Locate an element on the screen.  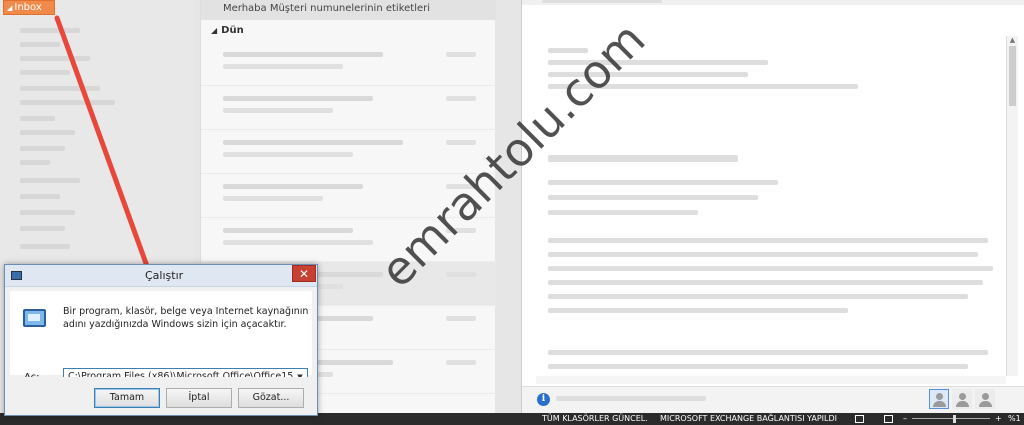
connection-status: MICROSOFT EXCHANGE BAĞLANTISI YAPILDI is located at coordinates (749, 418).